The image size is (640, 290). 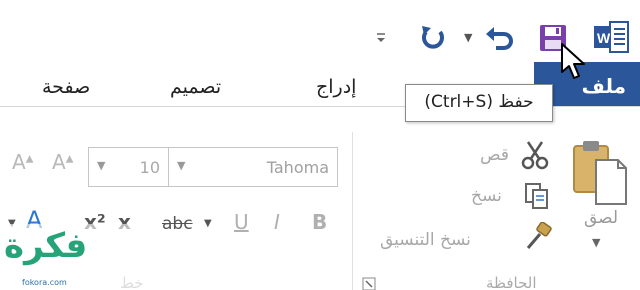 I want to click on undo-dropdown-icon: ▼, so click(x=471, y=38).